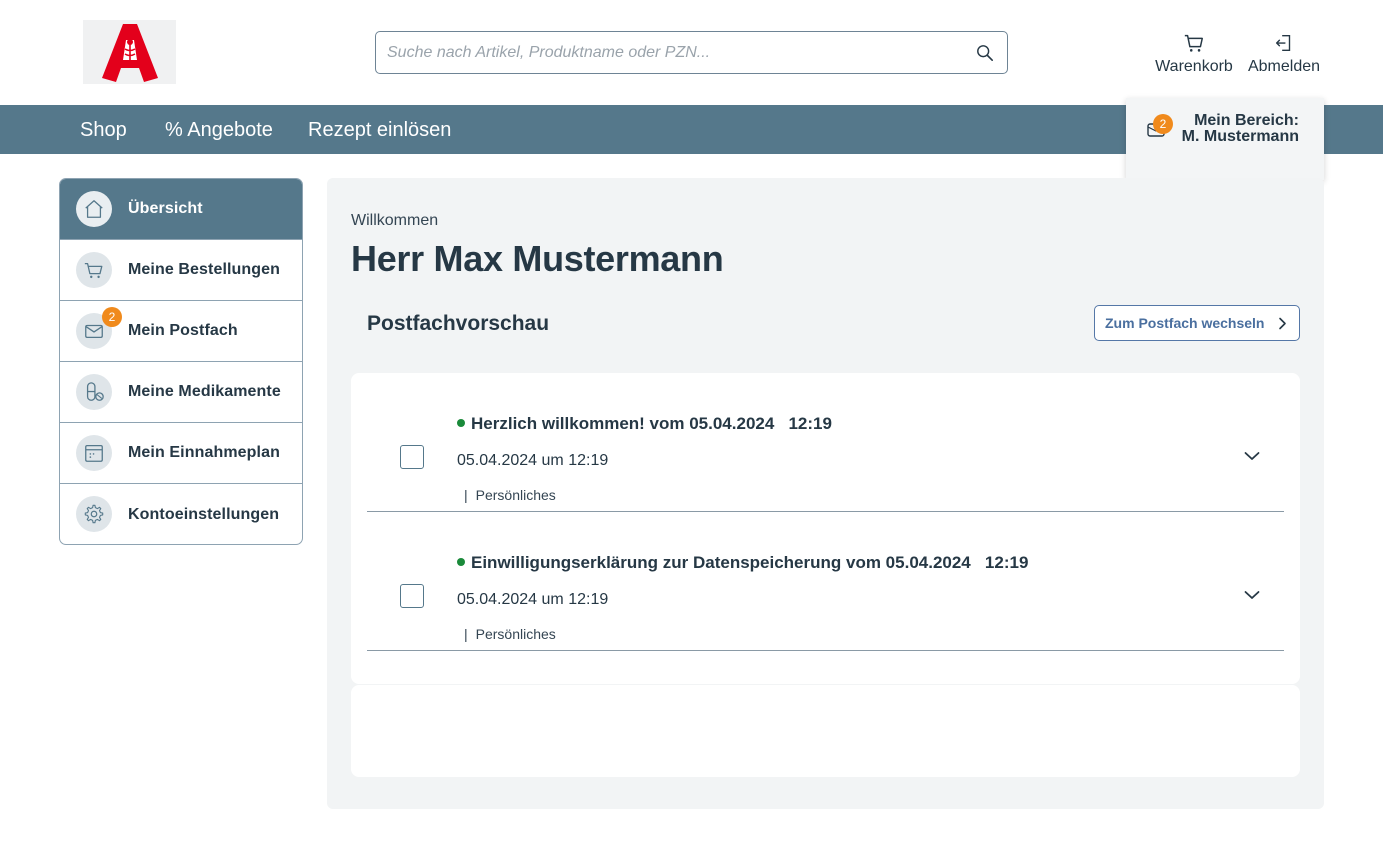 This screenshot has width=1383, height=857. I want to click on welcome-text: Willkommen, so click(395, 220).